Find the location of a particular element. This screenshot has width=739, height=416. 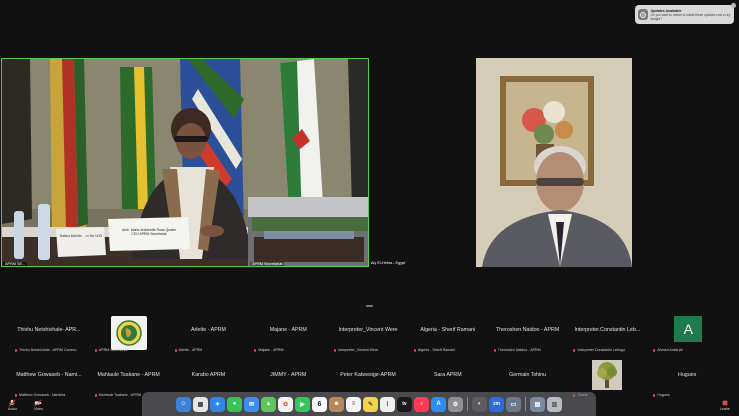

zoom-icon: zm is located at coordinates (496, 404).